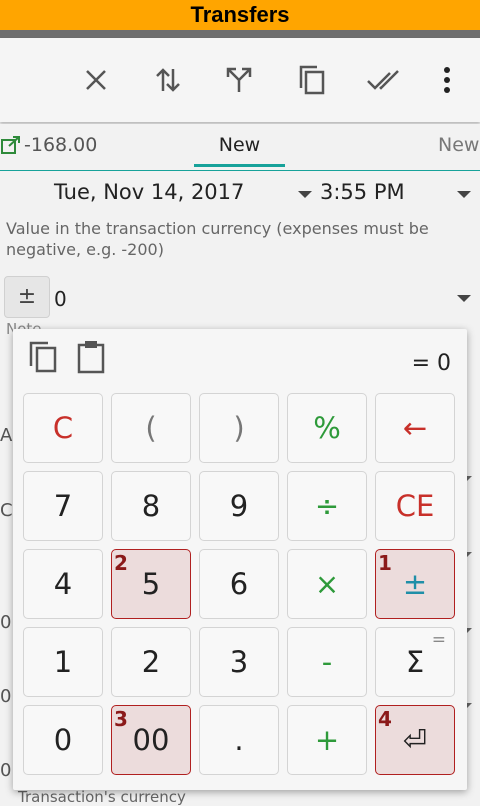 This screenshot has height=806, width=480. Describe the element at coordinates (27, 297) in the screenshot. I see `sign-toggle-button: ±` at that location.